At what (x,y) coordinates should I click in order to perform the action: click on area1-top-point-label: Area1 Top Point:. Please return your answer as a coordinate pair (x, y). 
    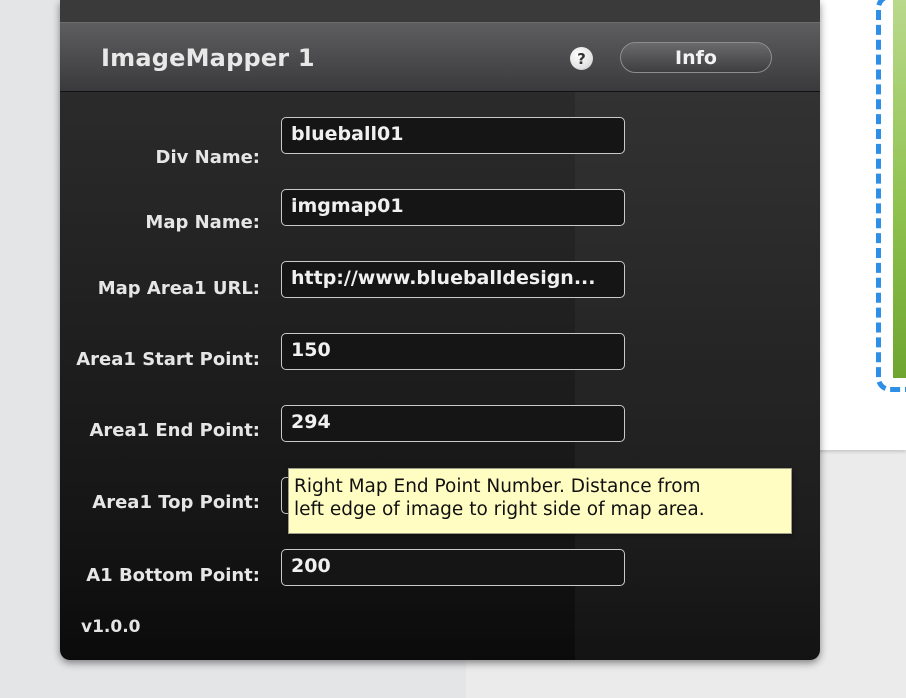
    Looking at the image, I should click on (176, 502).